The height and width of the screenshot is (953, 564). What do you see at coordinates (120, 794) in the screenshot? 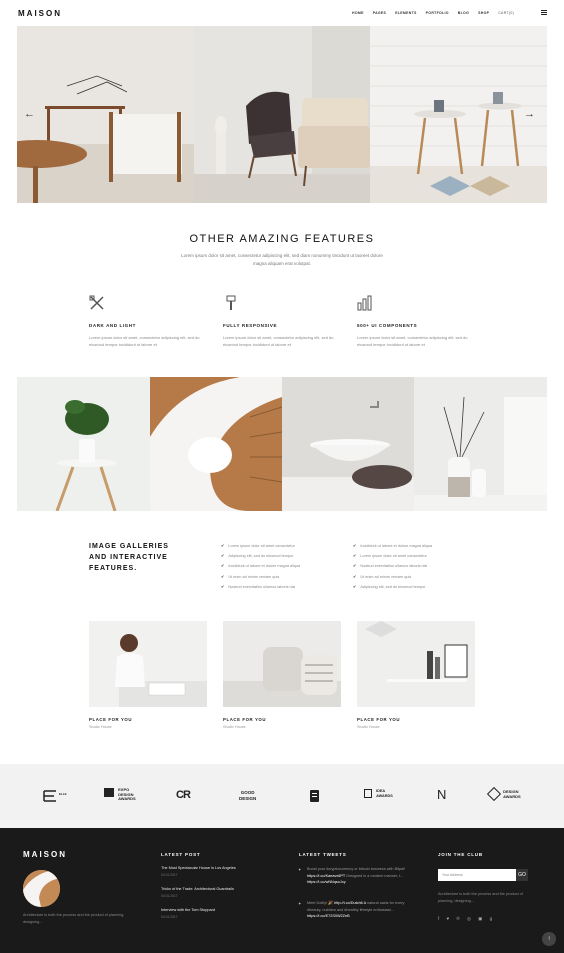
I see `expo-design-awards-logo: EXPO DESIGN AWARDS` at bounding box center [120, 794].